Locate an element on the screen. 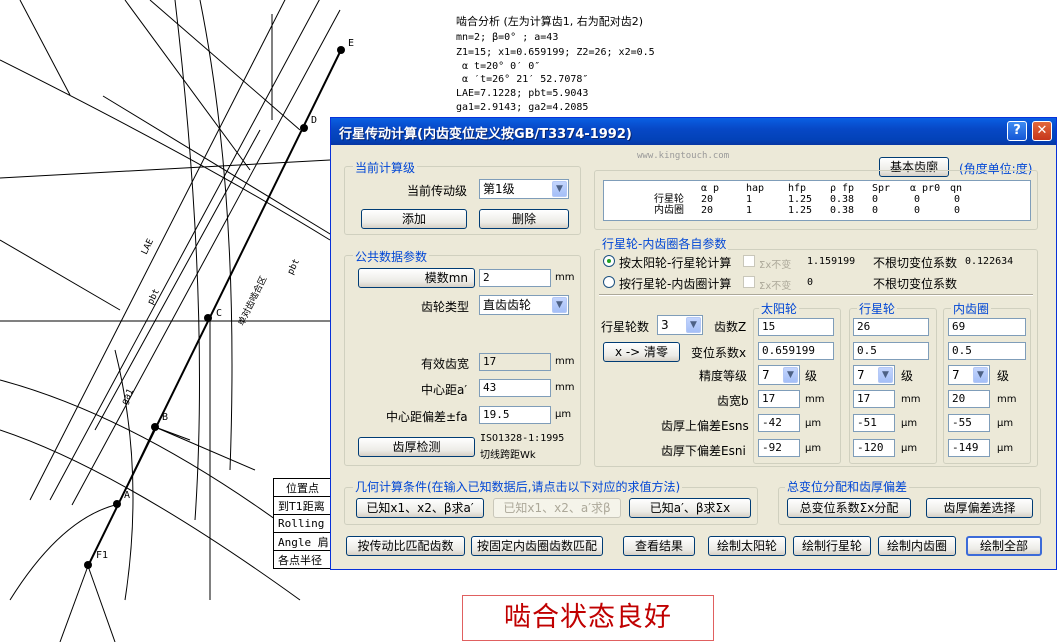 The image size is (1059, 642). title-bar: 行星传动计算(内齿变位定义按GB/T3374-1992) ? ✕ is located at coordinates (693, 131).